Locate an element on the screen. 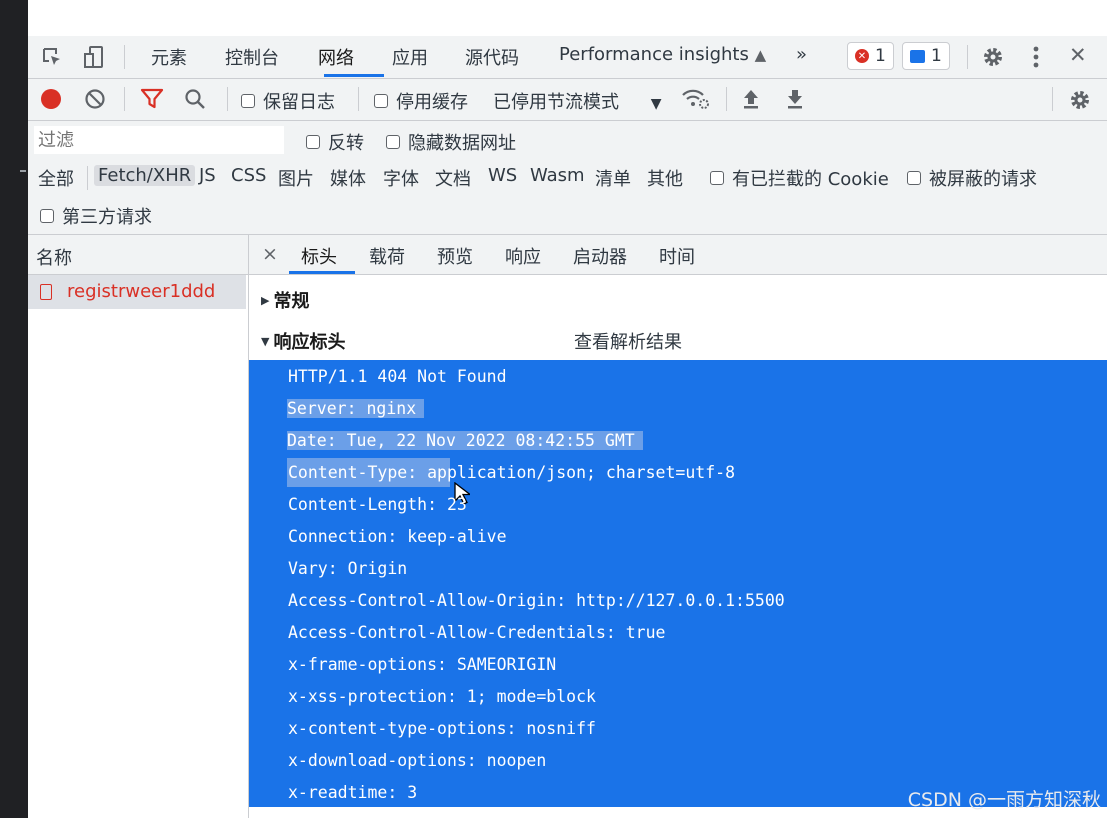 This screenshot has width=1107, height=818. hide-data-urls-checkbox: 隐藏数据网址 is located at coordinates (451, 142).